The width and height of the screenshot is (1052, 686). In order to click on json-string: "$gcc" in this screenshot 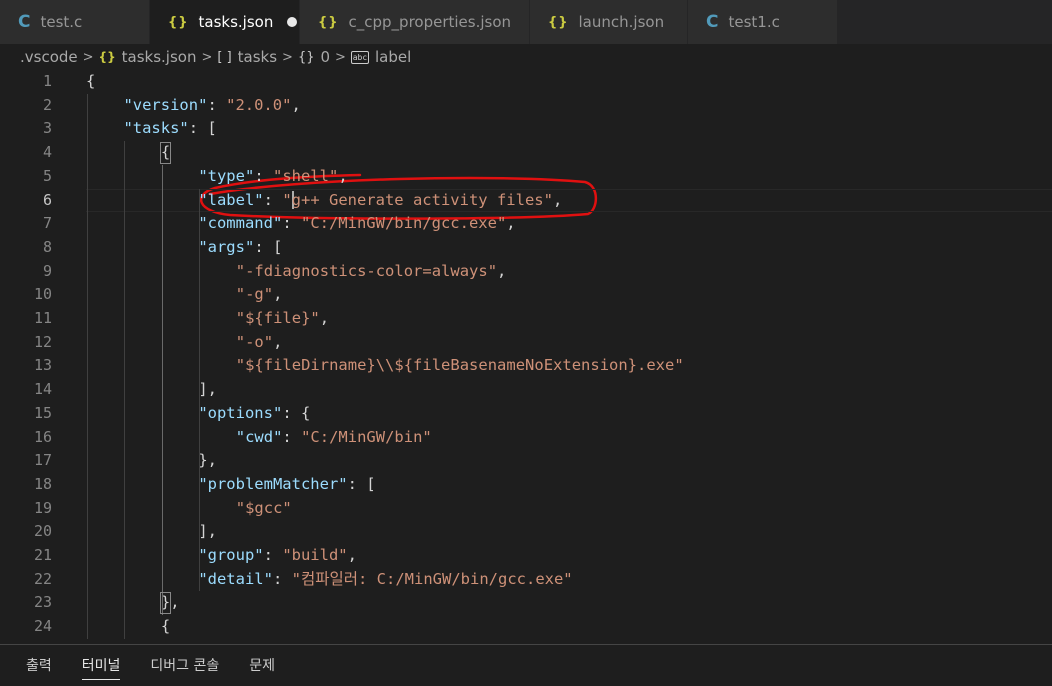, I will do `click(263, 507)`.